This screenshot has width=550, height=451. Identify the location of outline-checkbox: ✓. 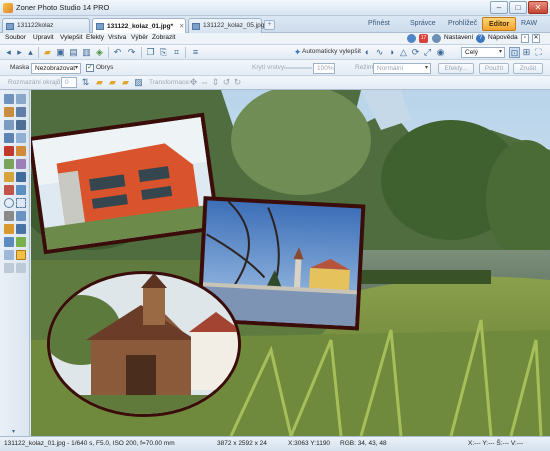
(90, 68).